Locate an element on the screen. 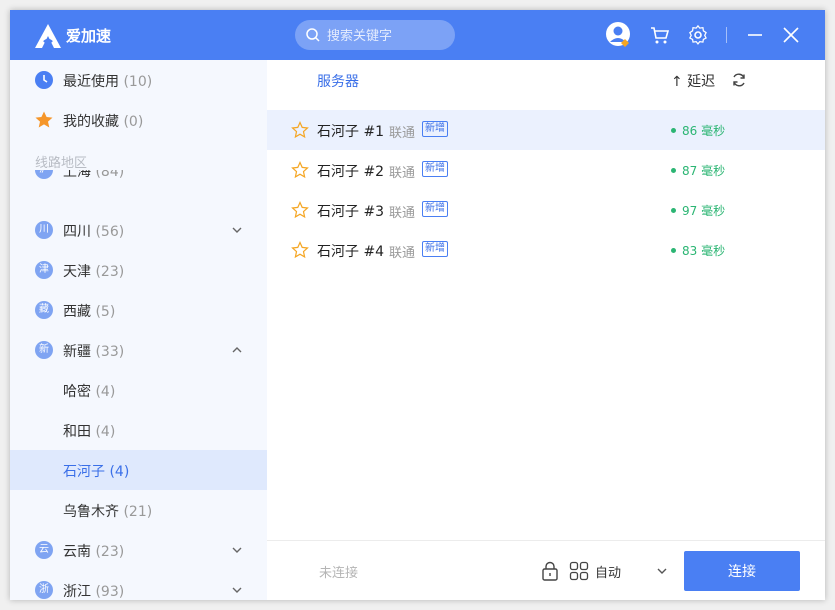 This screenshot has width=835, height=610. region-badge-icon: 川 is located at coordinates (44, 230).